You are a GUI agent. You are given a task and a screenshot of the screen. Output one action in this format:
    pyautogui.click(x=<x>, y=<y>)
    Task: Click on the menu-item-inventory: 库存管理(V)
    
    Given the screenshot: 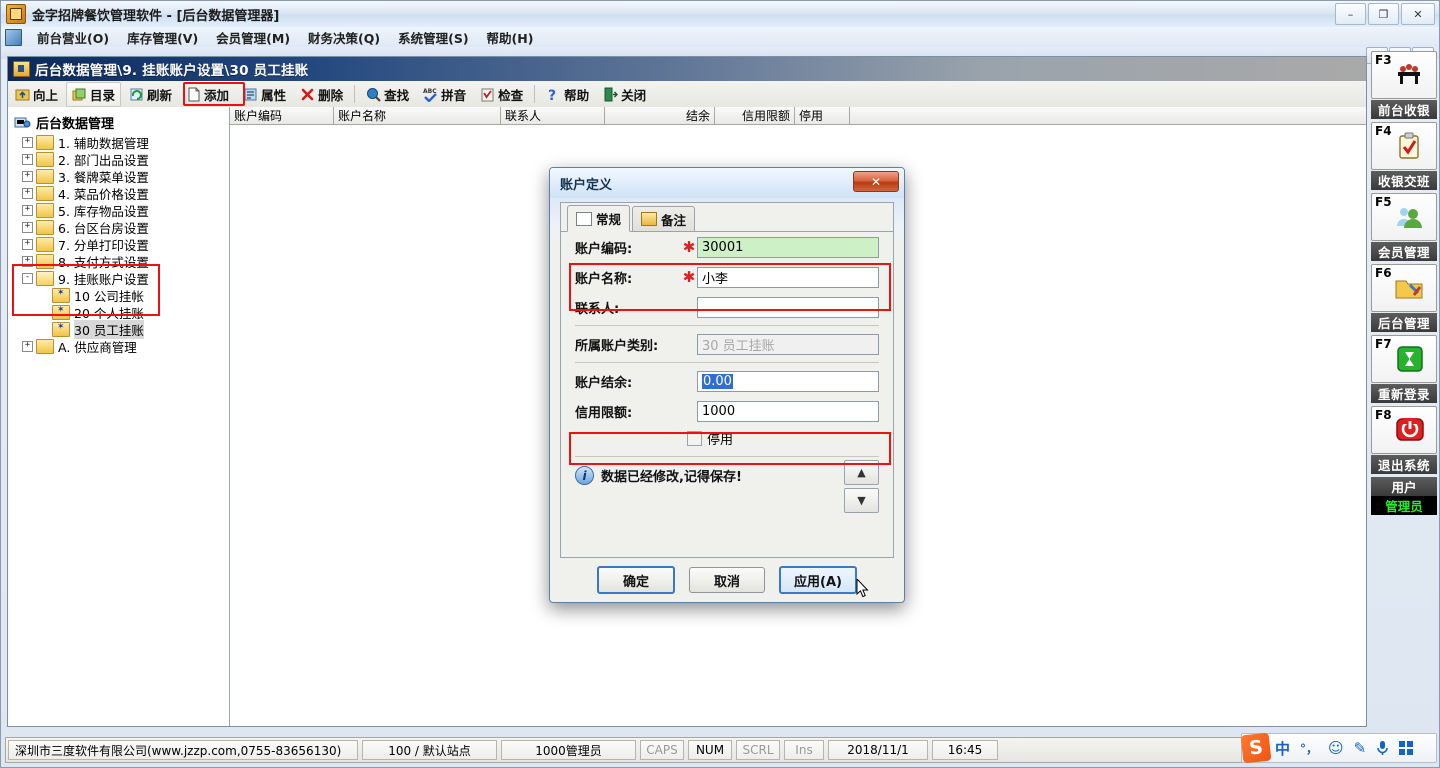 What is the action you would take?
    pyautogui.click(x=162, y=37)
    